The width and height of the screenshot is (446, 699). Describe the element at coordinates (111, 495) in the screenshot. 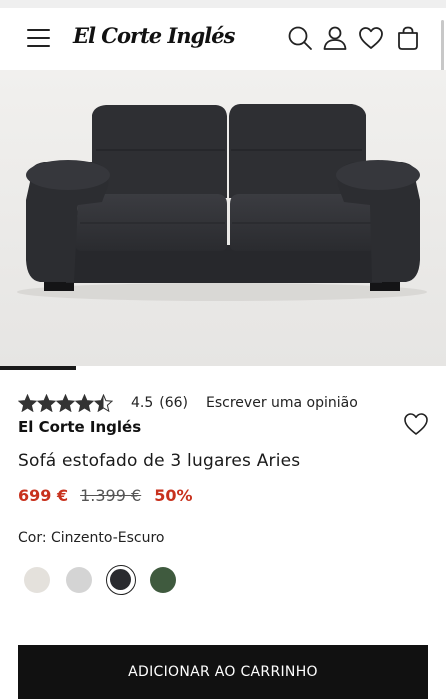

I see `original-price: 1.399 €` at that location.